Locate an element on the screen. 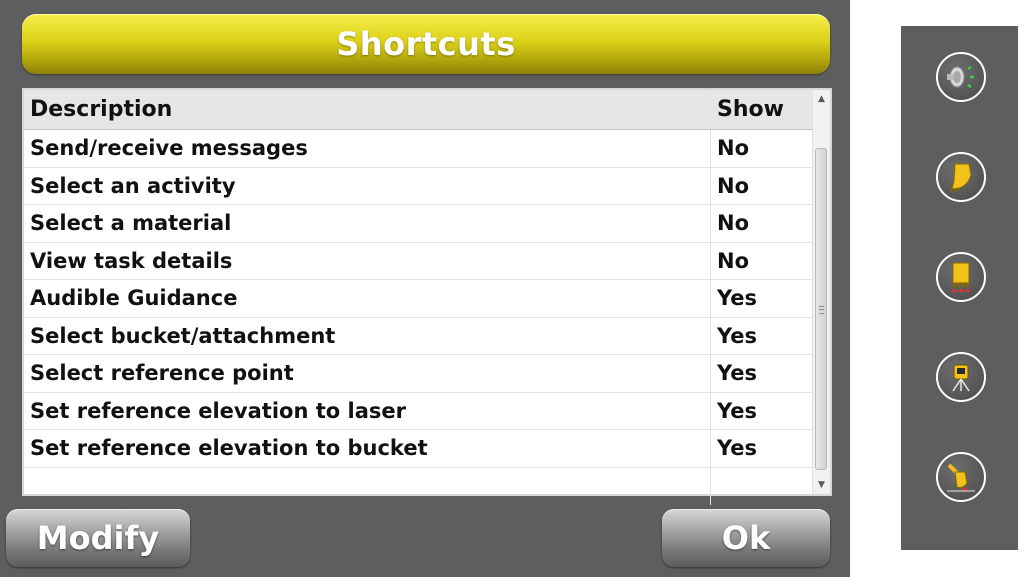  reference-elevation-laser-button is located at coordinates (961, 377).